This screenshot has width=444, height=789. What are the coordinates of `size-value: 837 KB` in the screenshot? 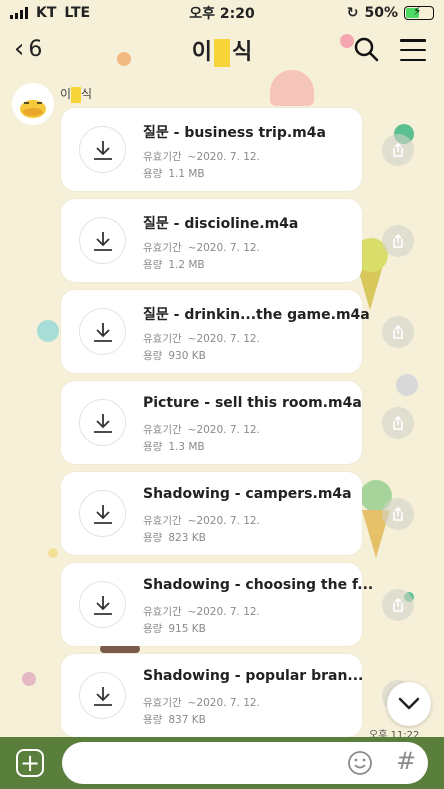 It's located at (187, 720).